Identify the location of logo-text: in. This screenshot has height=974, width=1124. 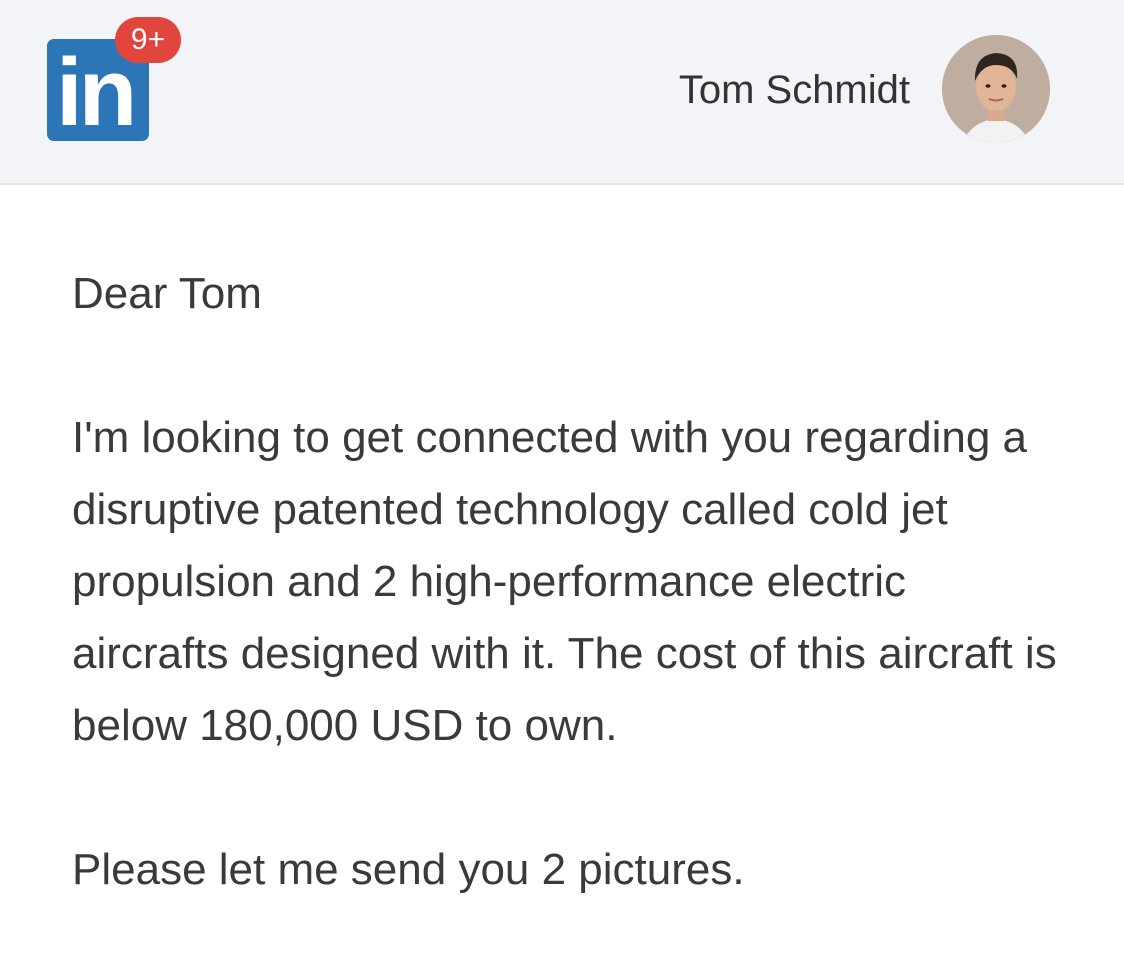
(96, 90).